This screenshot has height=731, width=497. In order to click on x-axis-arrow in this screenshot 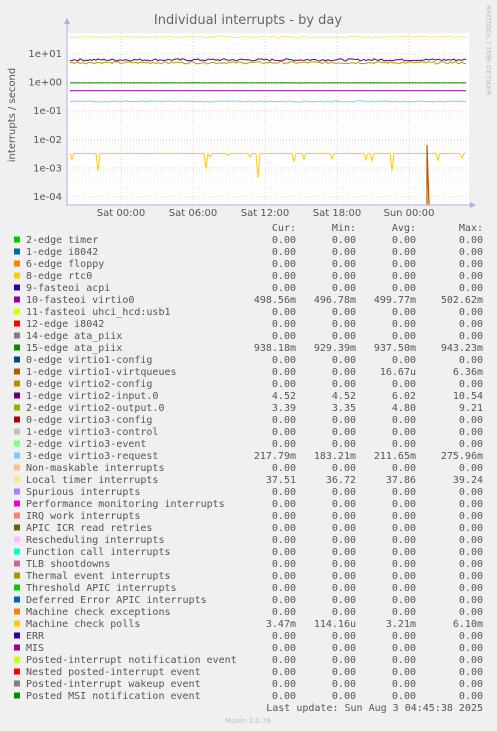, I will do `click(473, 205)`.